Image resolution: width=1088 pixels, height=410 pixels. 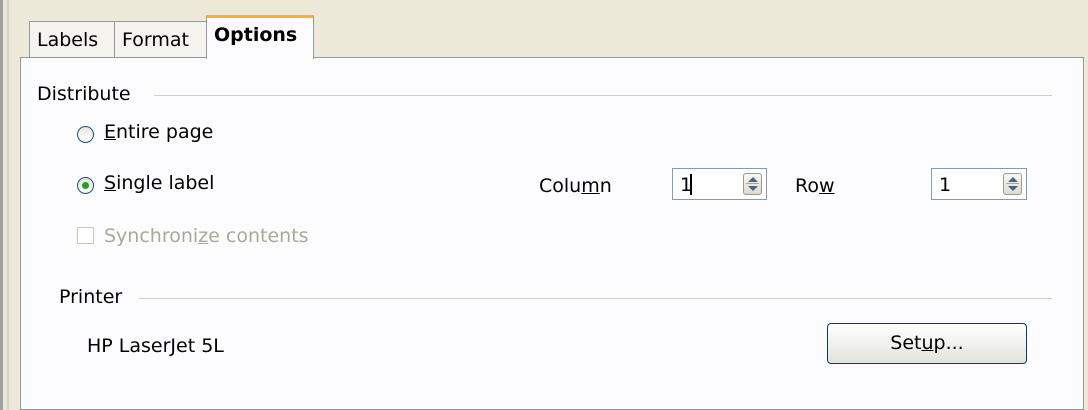 I want to click on tab-format: Format, so click(x=160, y=39).